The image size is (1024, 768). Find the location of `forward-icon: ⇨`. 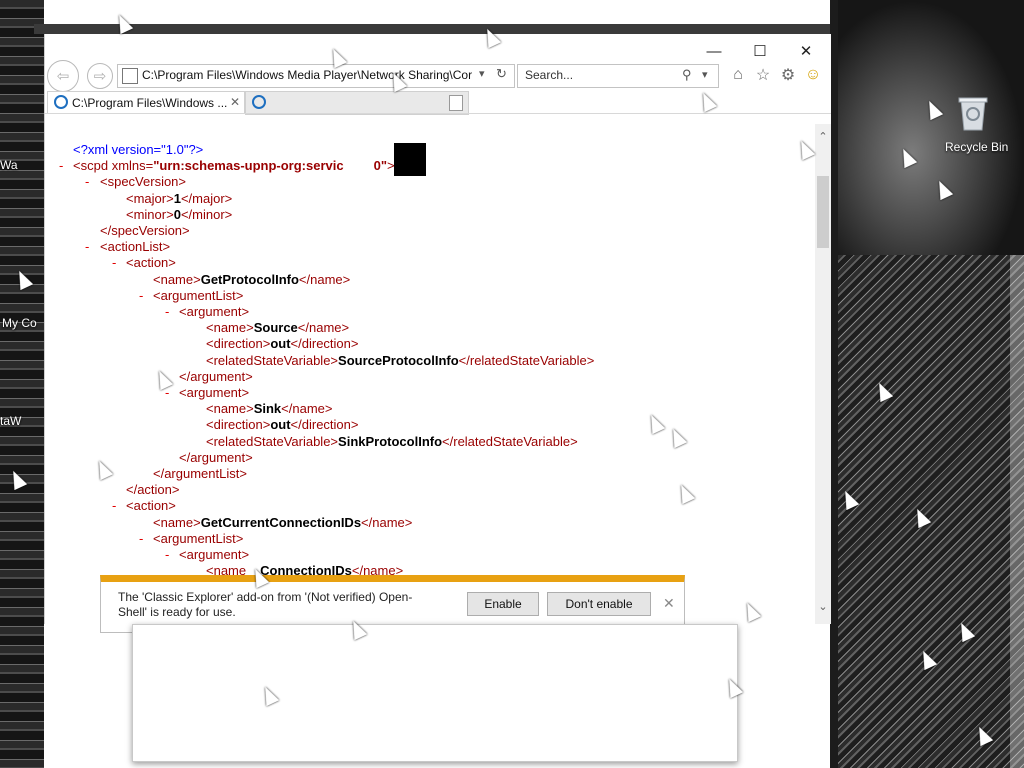

forward-icon: ⇨ is located at coordinates (100, 76).